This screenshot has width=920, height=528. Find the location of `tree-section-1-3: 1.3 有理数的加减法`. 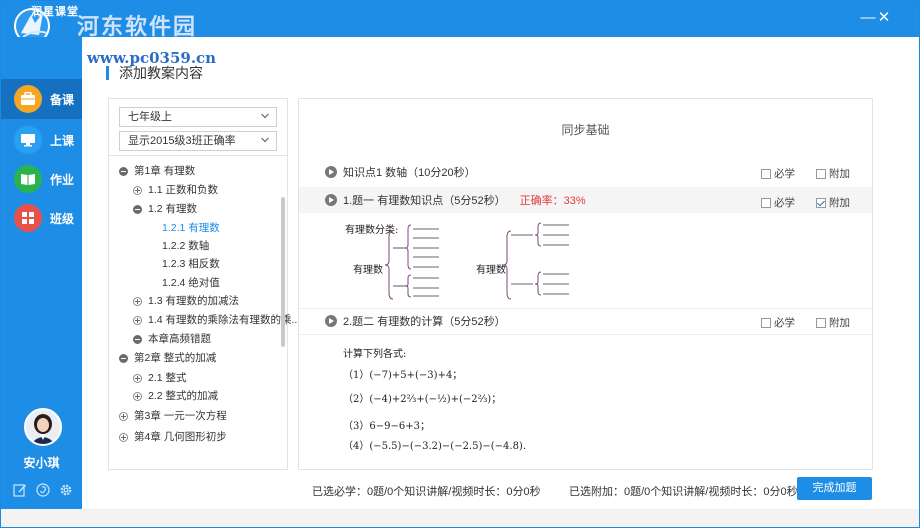

tree-section-1-3: 1.3 有理数的加减法 is located at coordinates (186, 301).